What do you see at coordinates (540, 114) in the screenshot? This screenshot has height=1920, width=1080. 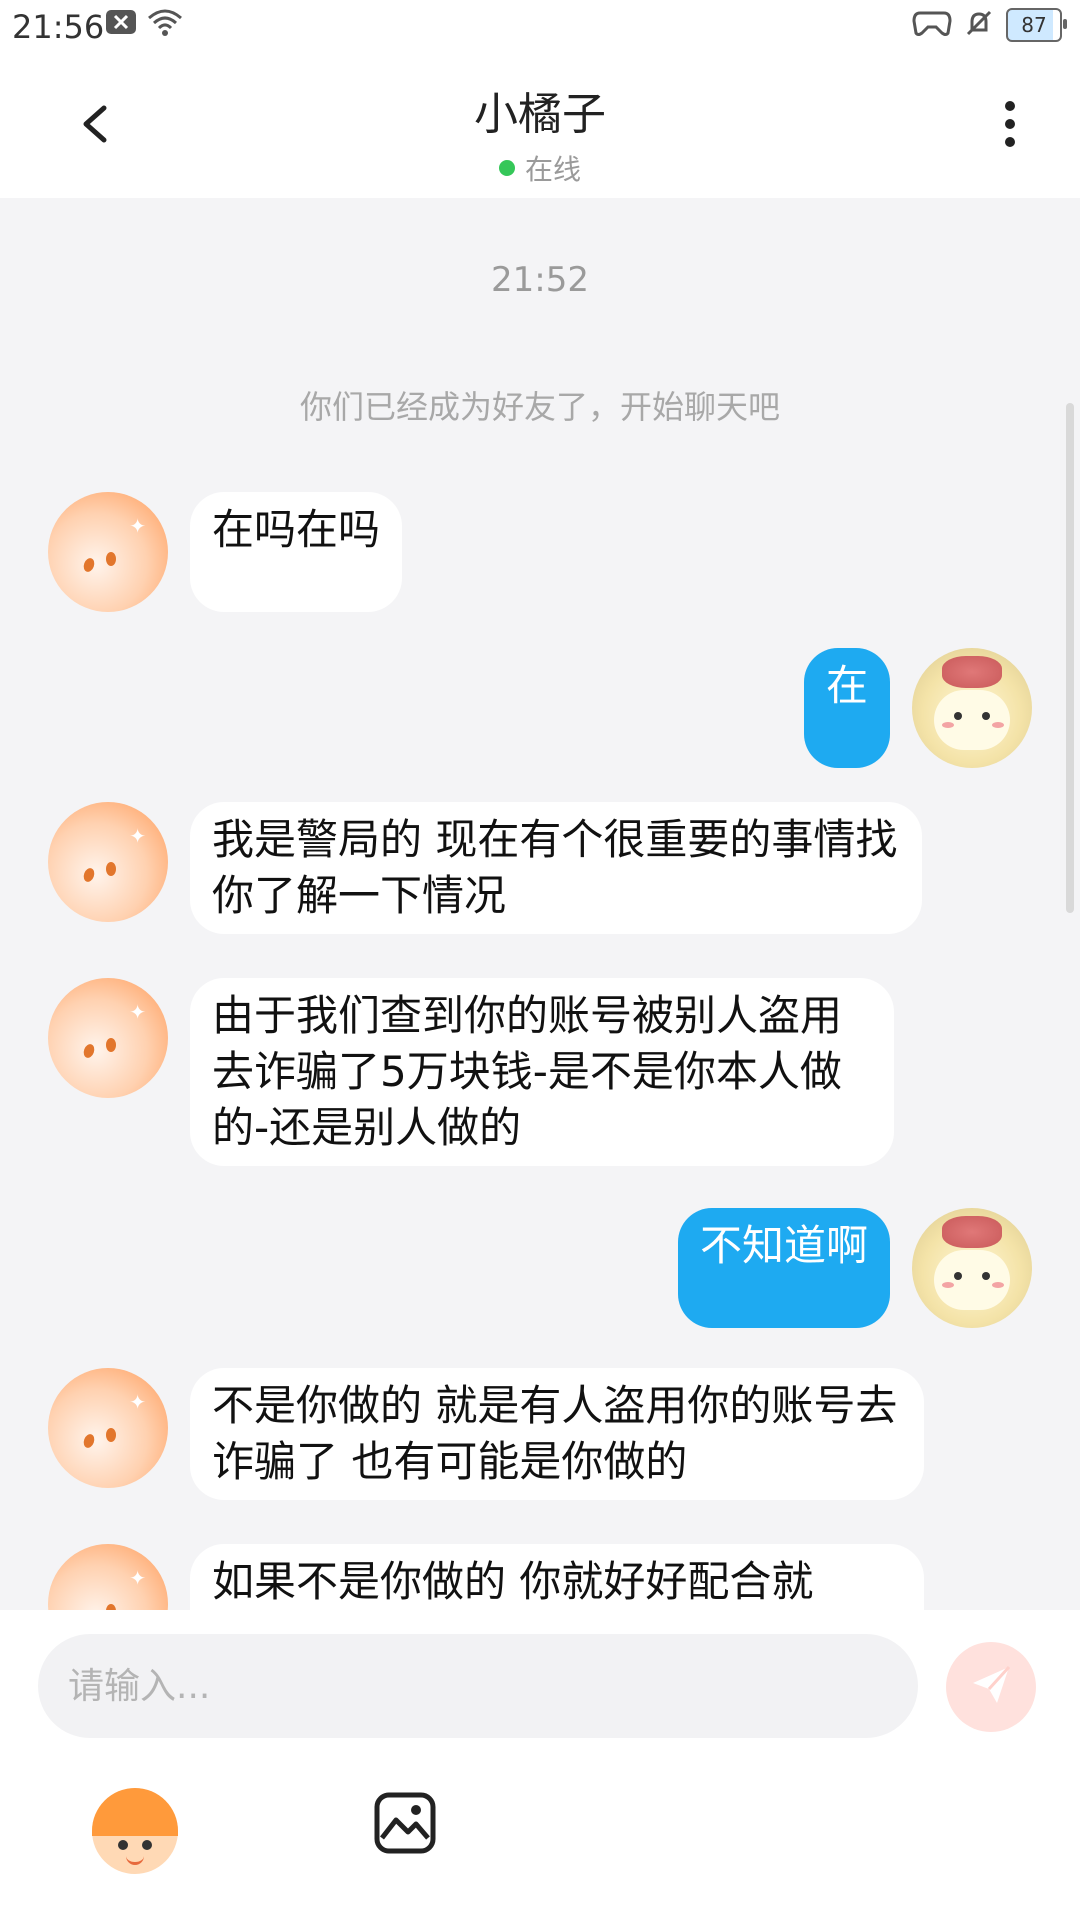 I see `contact-name: 小橘子` at bounding box center [540, 114].